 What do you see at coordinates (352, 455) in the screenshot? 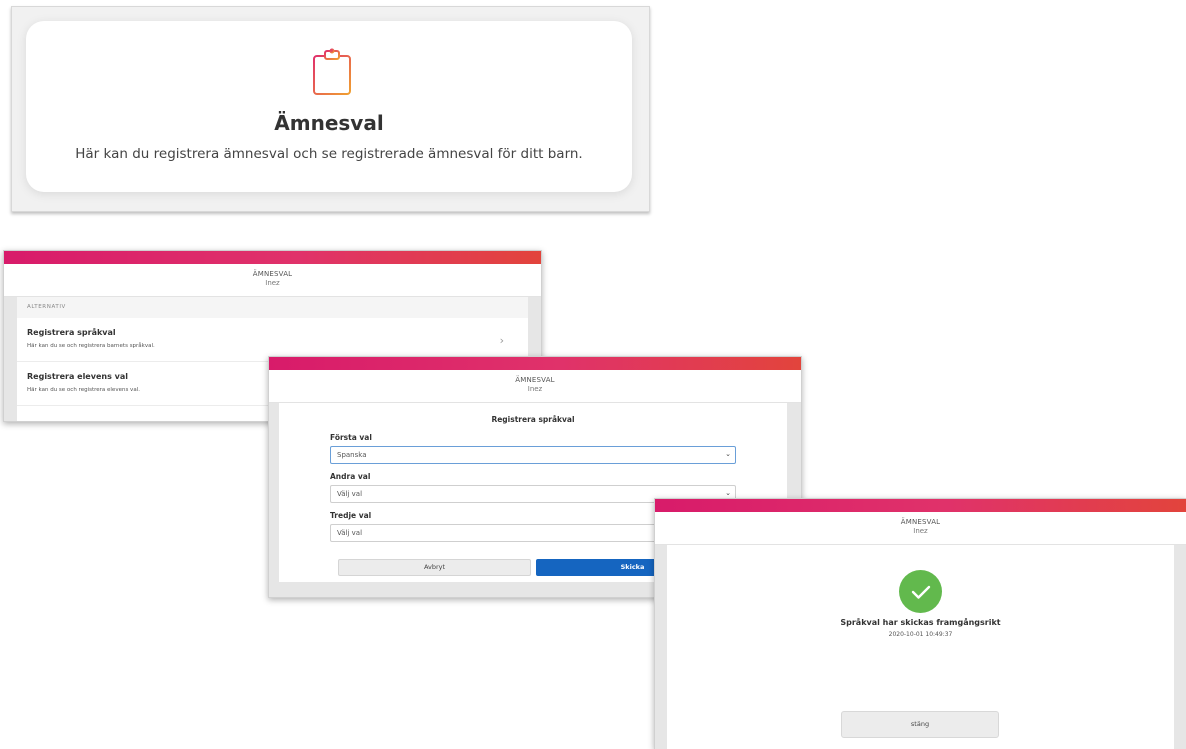
I see `select-value: Spanska` at bounding box center [352, 455].